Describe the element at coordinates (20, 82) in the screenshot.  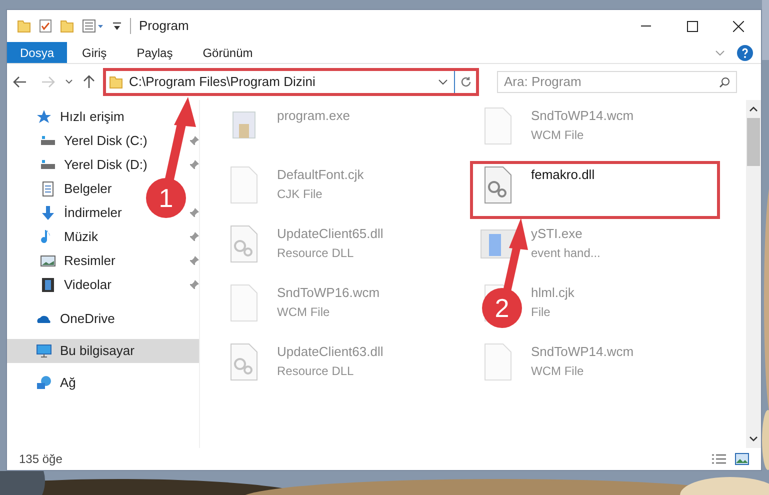
I see `back-arrow-icon` at that location.